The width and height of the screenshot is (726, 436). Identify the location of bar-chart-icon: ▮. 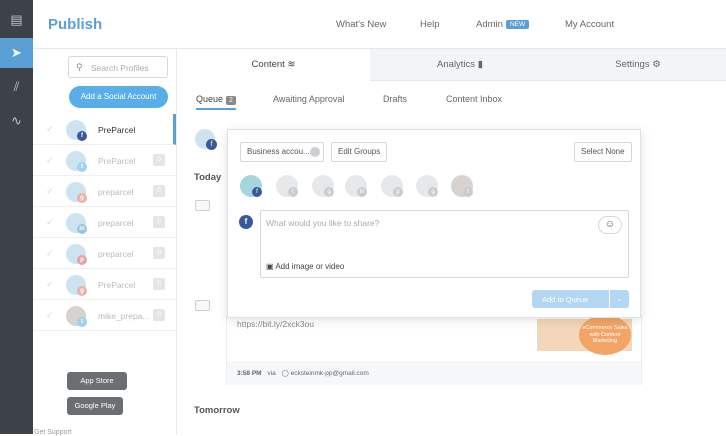
(480, 64).